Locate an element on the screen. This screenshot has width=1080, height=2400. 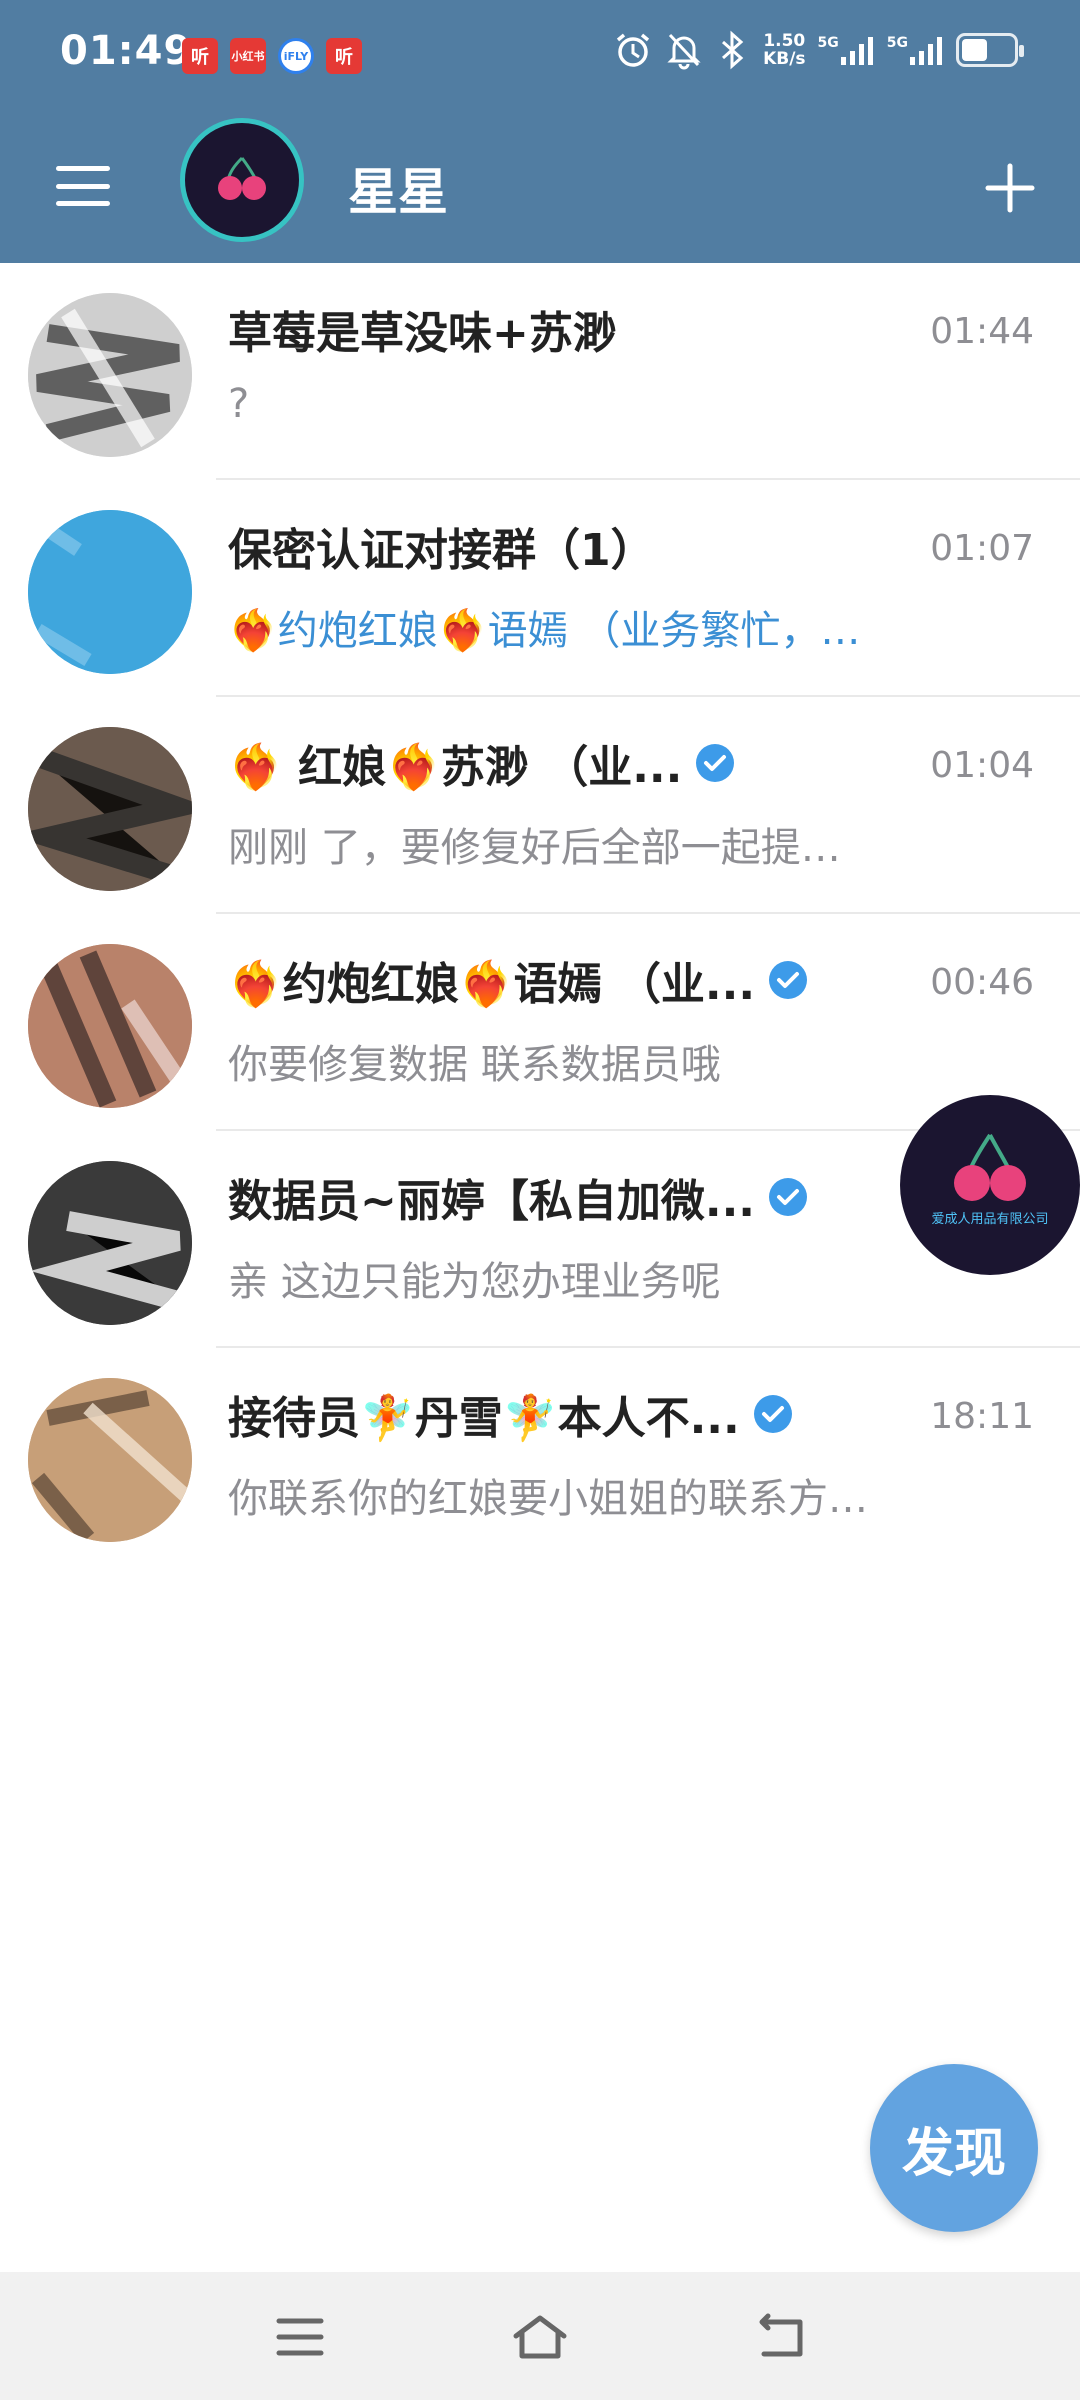
chat-time: 01:44 is located at coordinates (982, 331).